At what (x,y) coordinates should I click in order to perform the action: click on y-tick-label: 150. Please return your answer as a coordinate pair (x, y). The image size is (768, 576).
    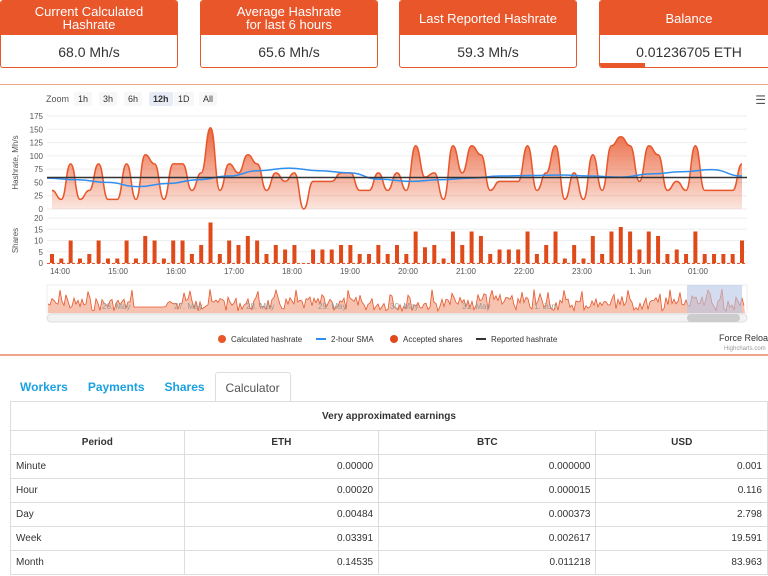
    Looking at the image, I should click on (37, 129).